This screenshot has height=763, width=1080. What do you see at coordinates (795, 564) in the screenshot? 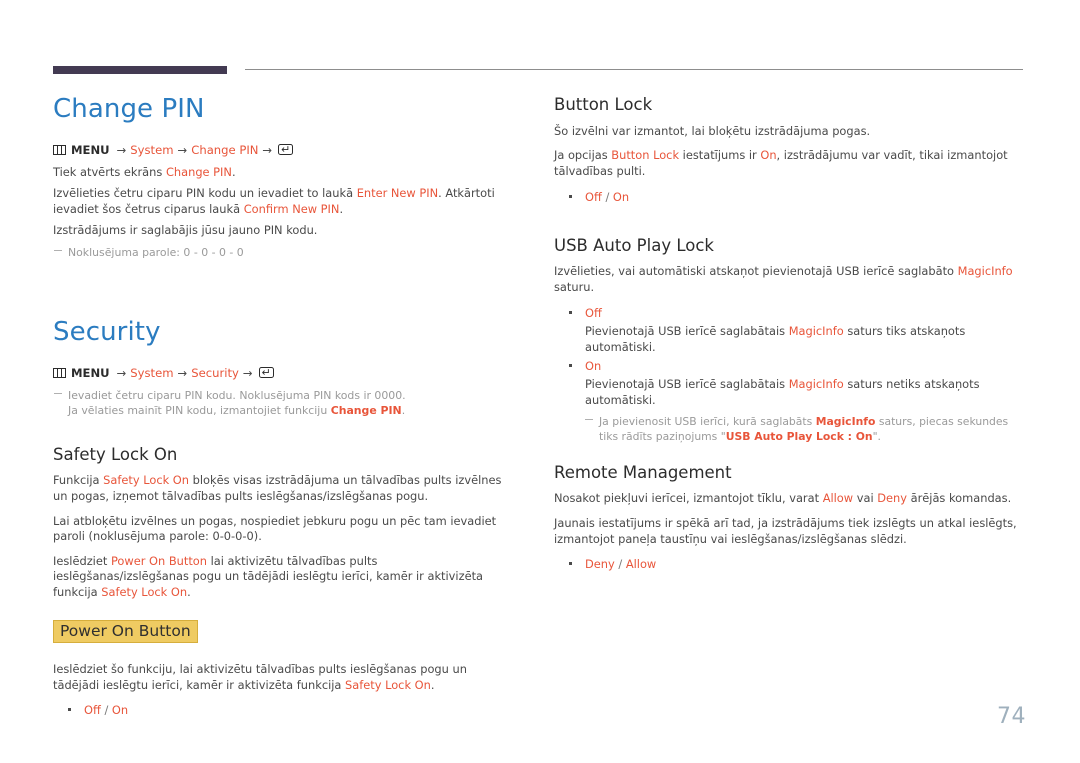
I see `list-item: Deny / Allow` at bounding box center [795, 564].